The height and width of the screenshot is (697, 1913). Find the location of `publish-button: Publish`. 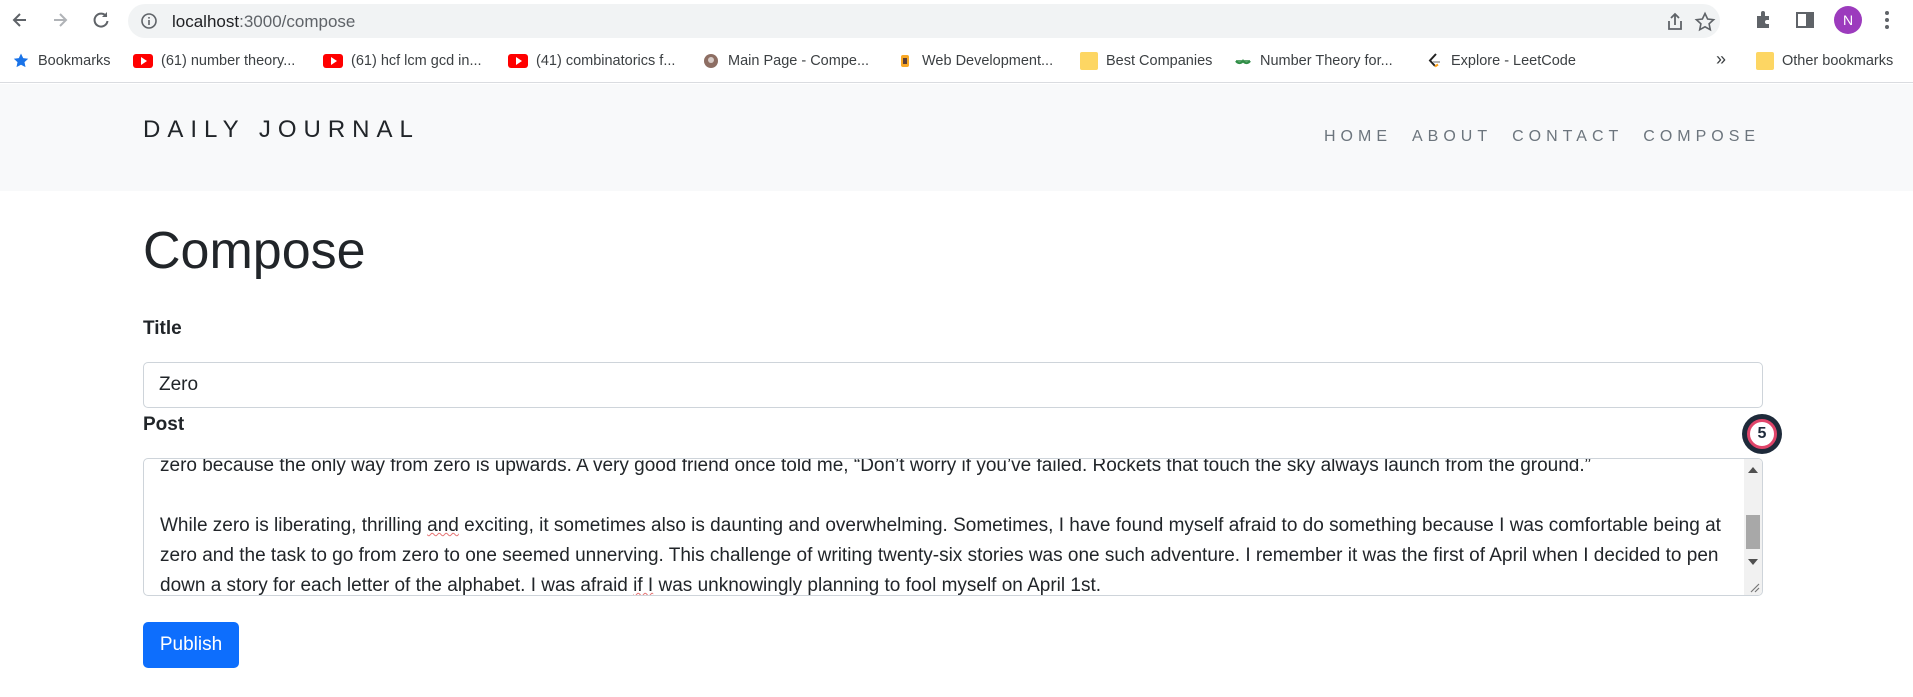

publish-button: Publish is located at coordinates (191, 645).